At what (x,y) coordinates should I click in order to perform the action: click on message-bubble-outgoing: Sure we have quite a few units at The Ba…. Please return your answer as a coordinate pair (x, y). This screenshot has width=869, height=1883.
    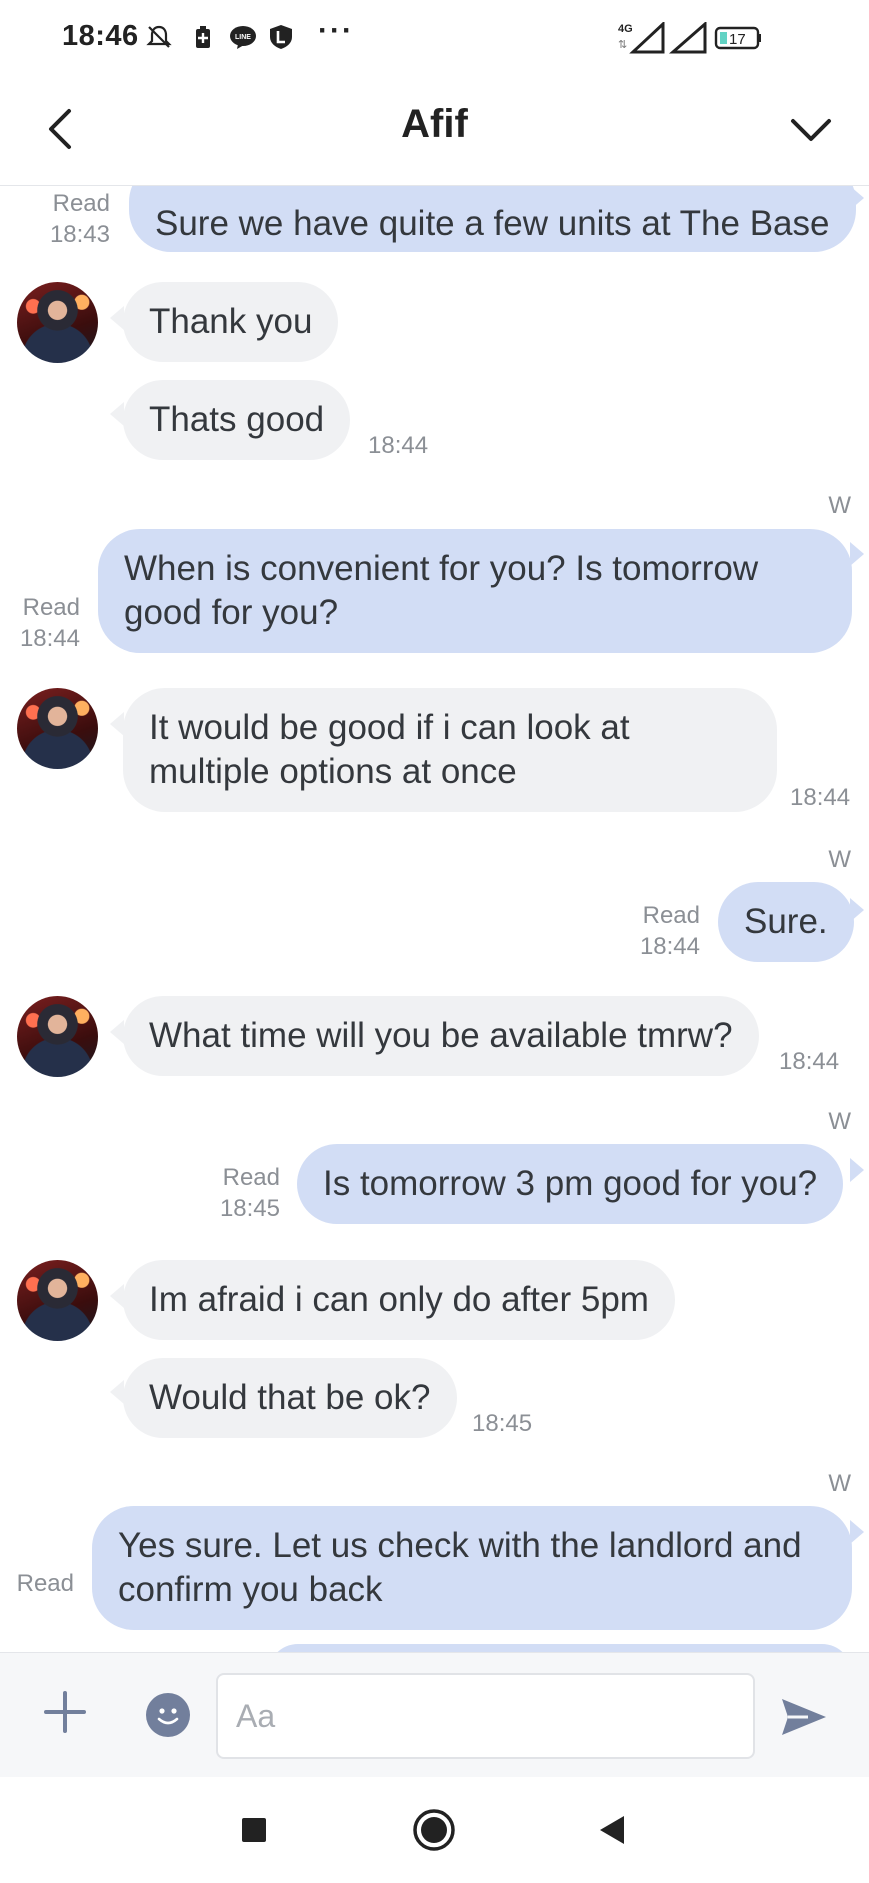
    Looking at the image, I should click on (492, 219).